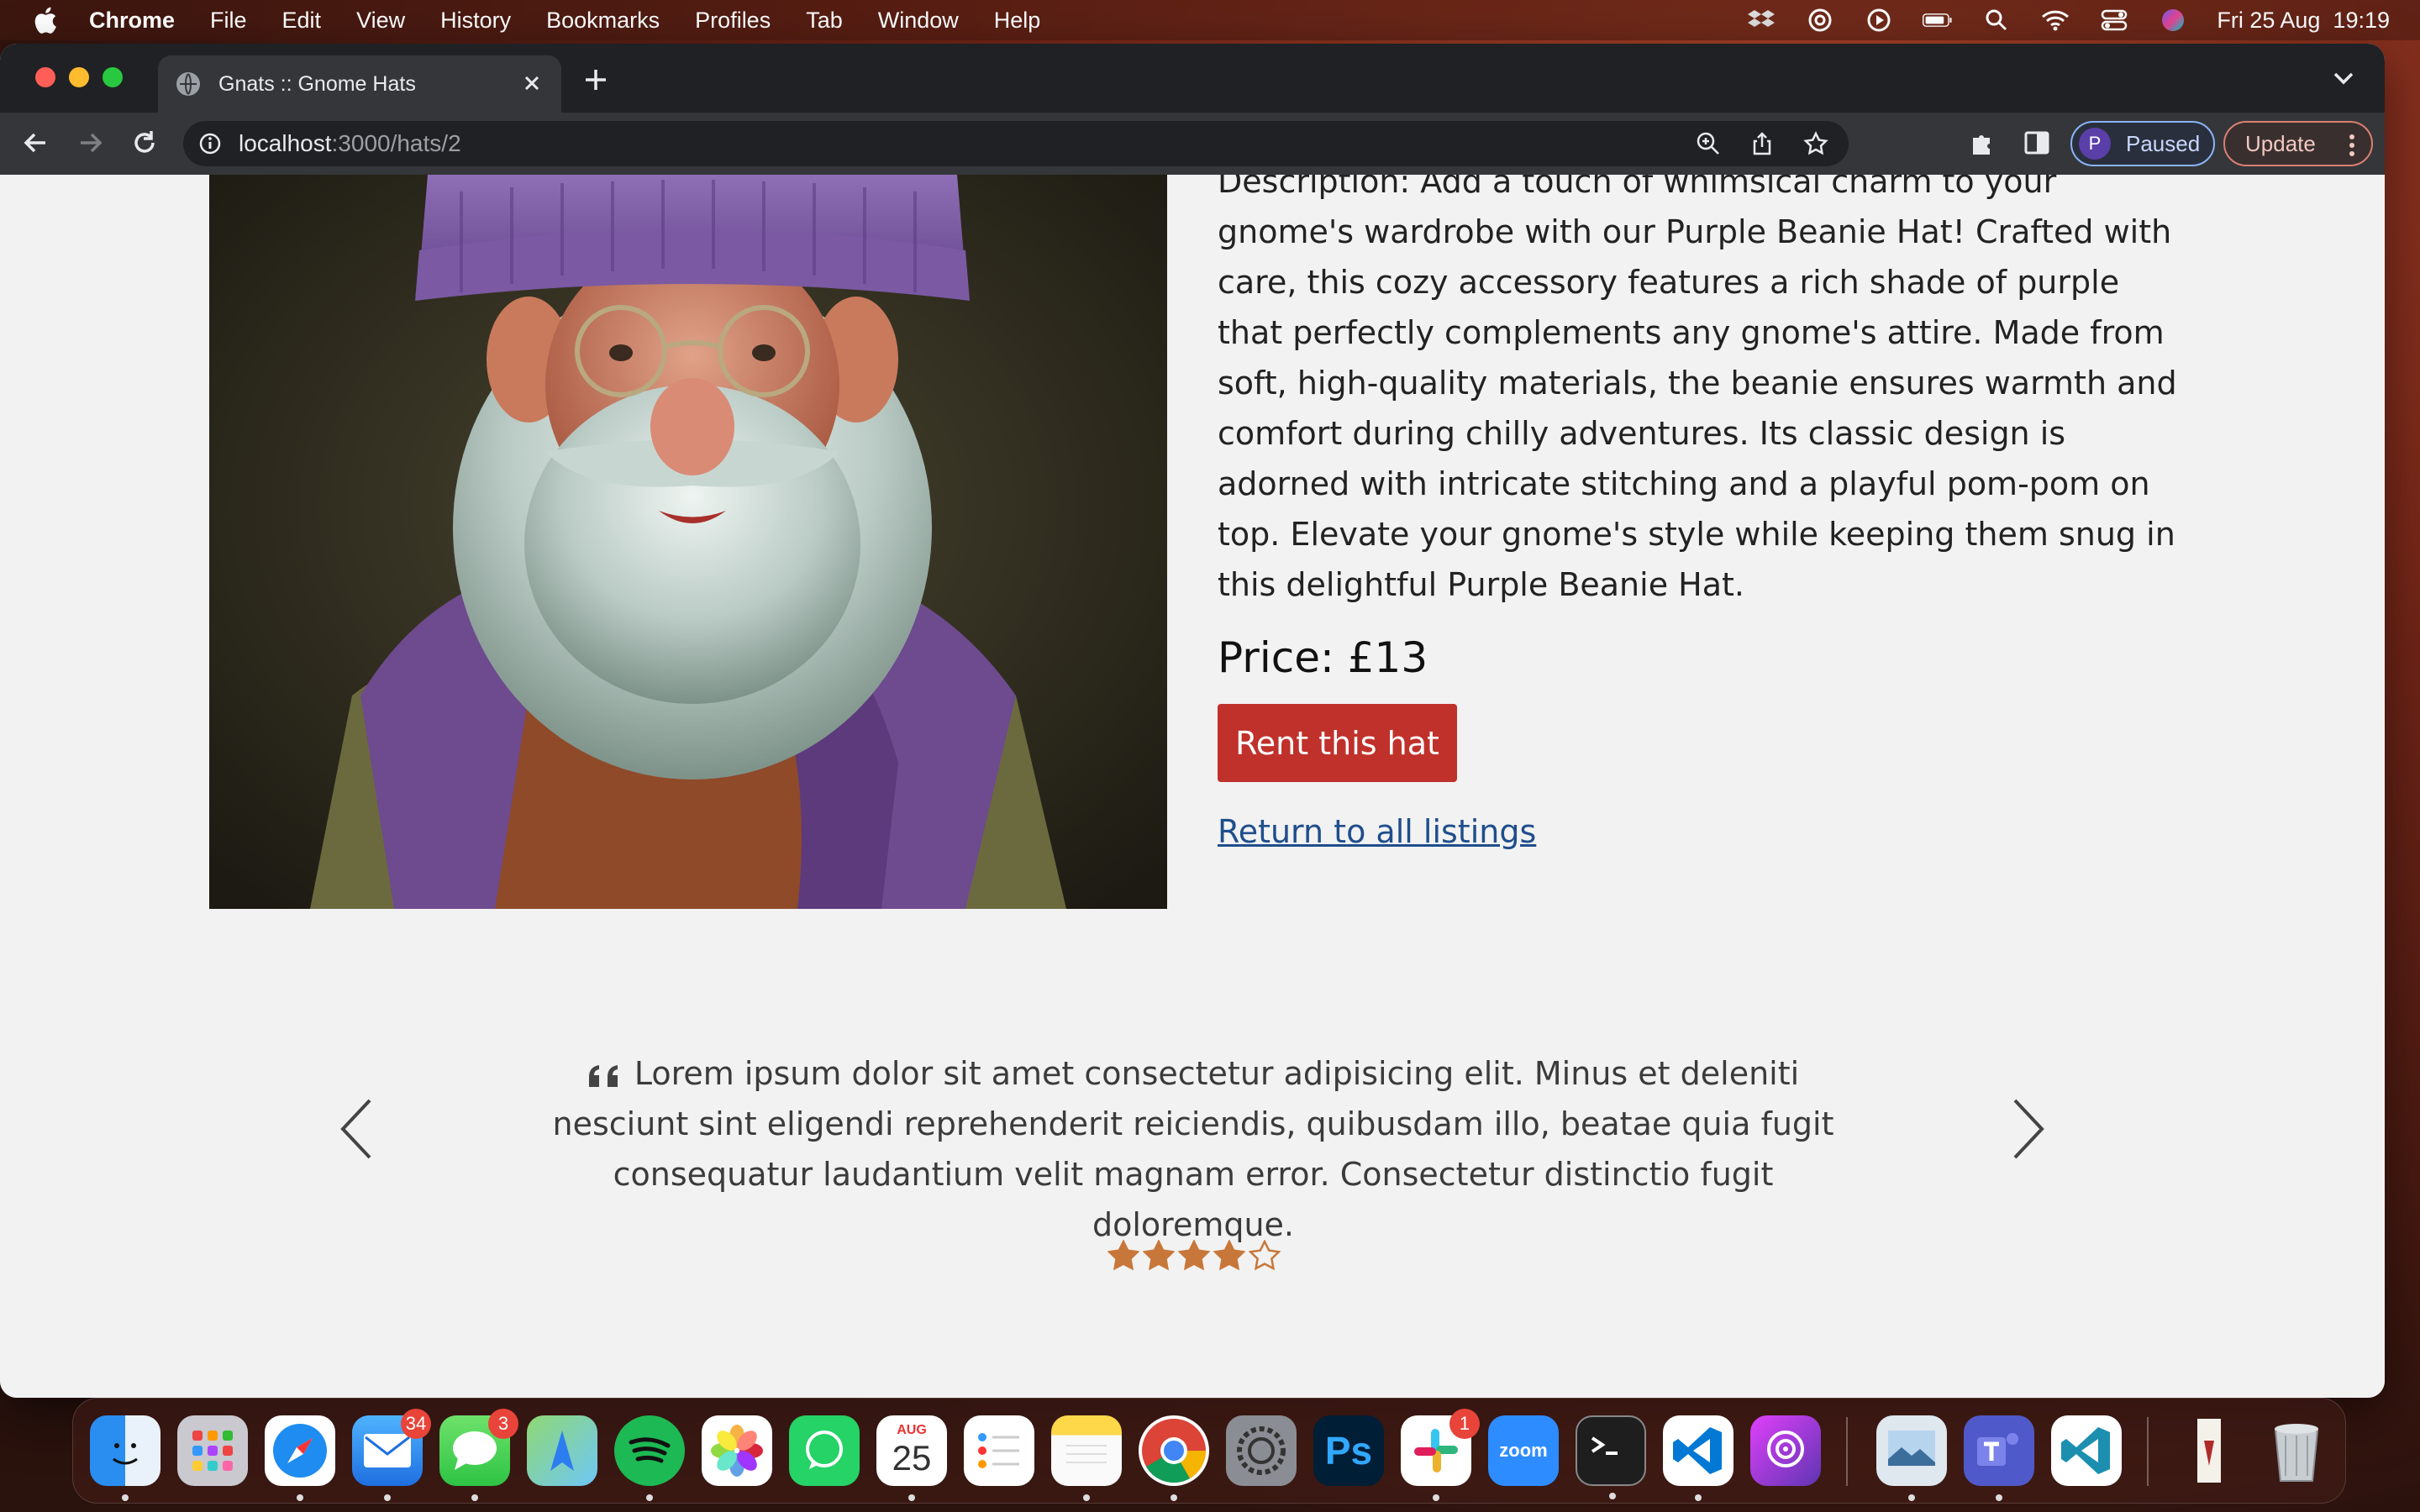  Describe the element at coordinates (2114, 20) in the screenshot. I see `control-center-icon` at that location.